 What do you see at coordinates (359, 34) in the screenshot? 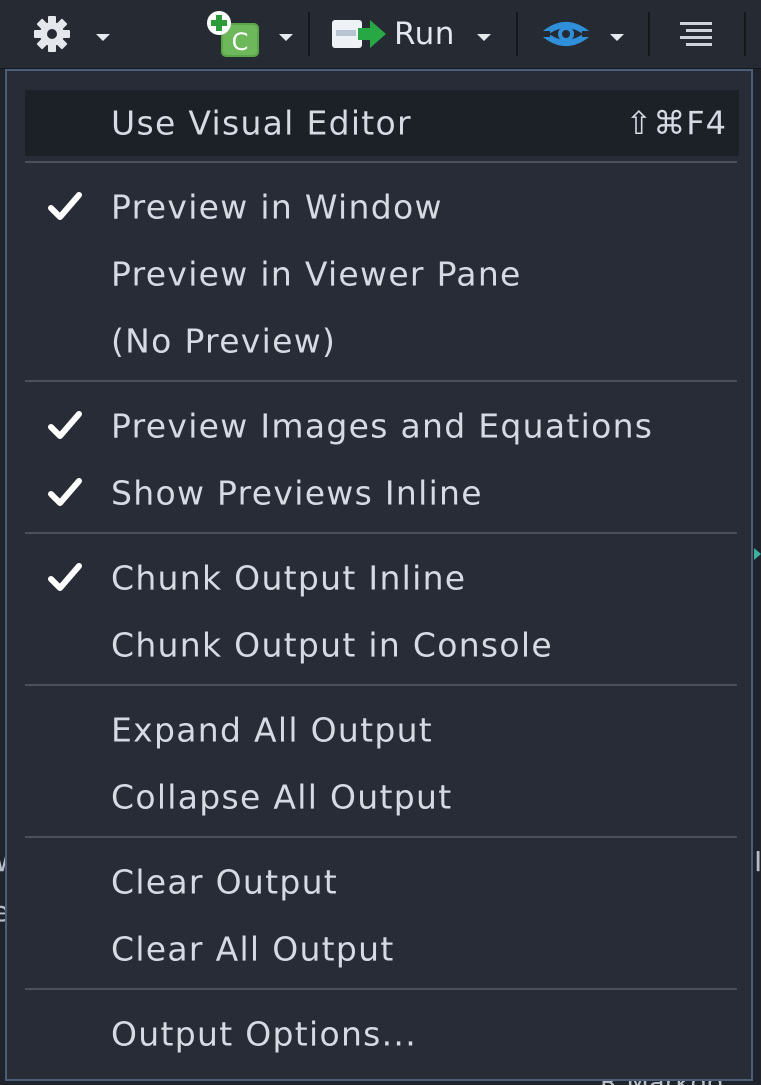
I see `run-icon` at bounding box center [359, 34].